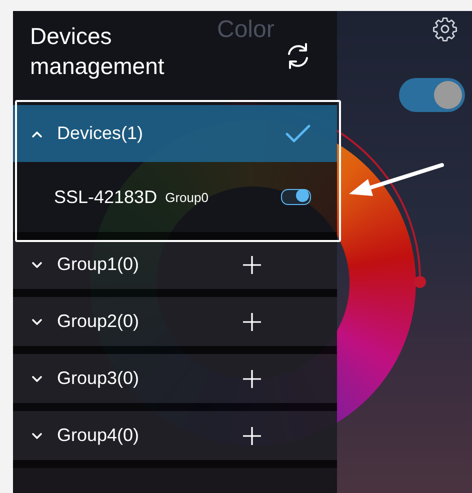 This screenshot has width=472, height=493. Describe the element at coordinates (245, 30) in the screenshot. I see `screen-title: Color` at that location.